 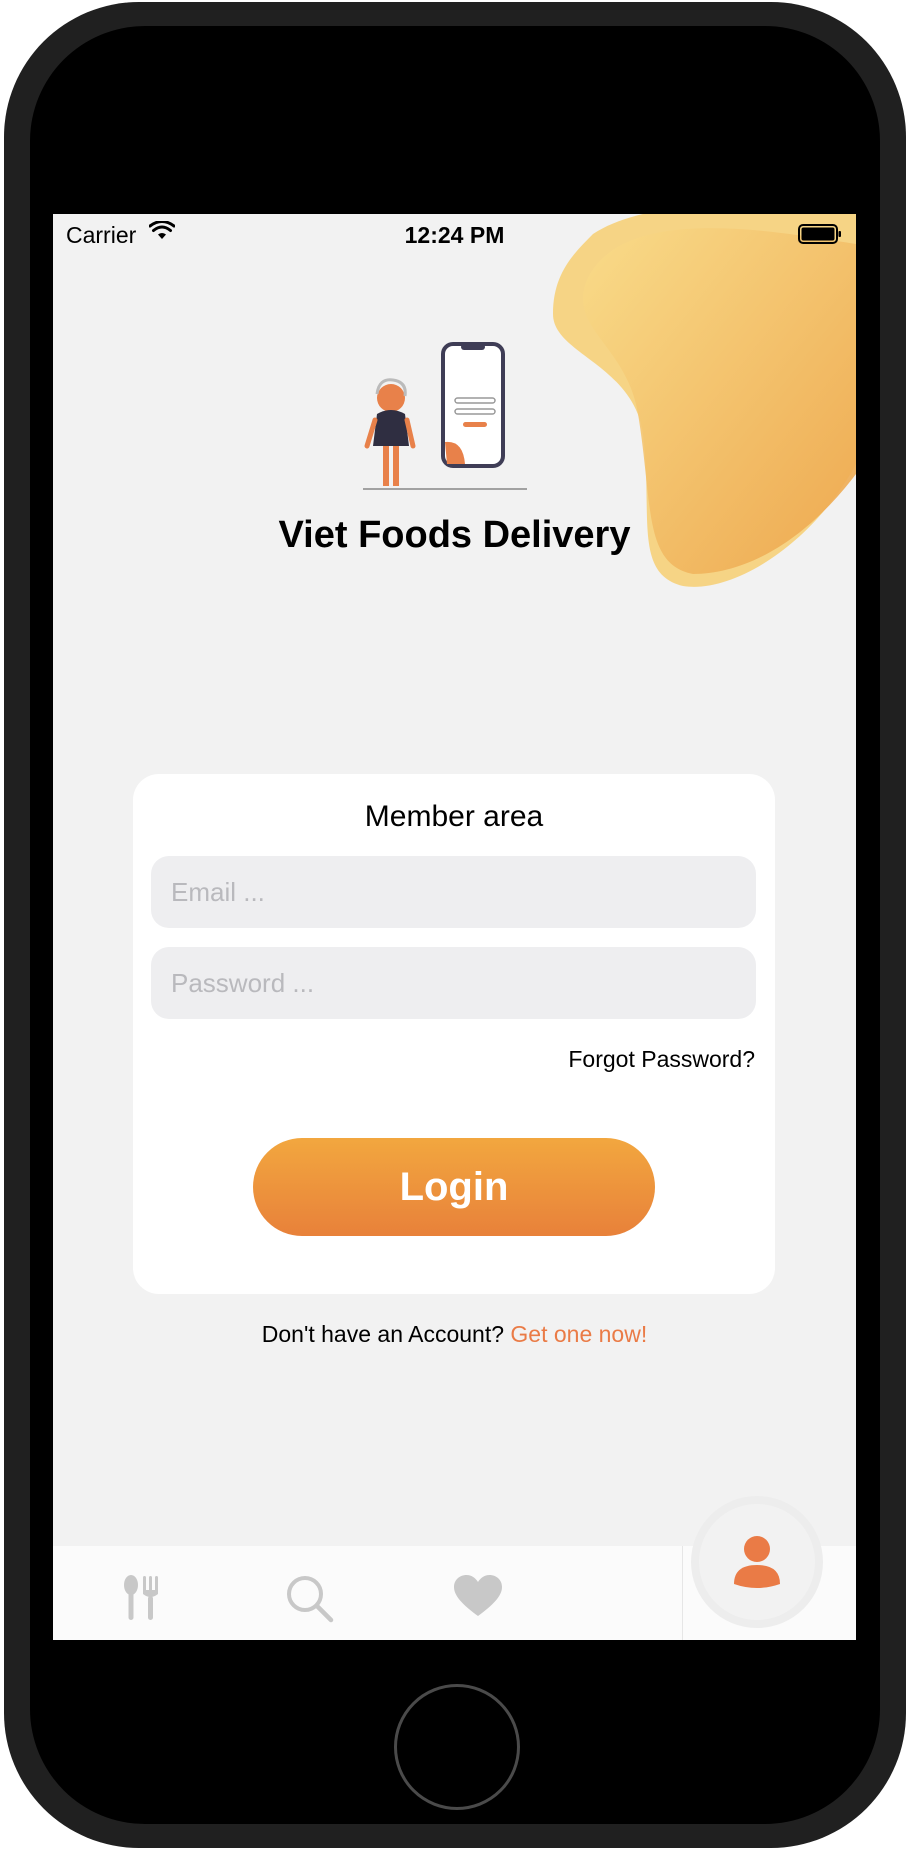 What do you see at coordinates (819, 234) in the screenshot?
I see `battery-icon` at bounding box center [819, 234].